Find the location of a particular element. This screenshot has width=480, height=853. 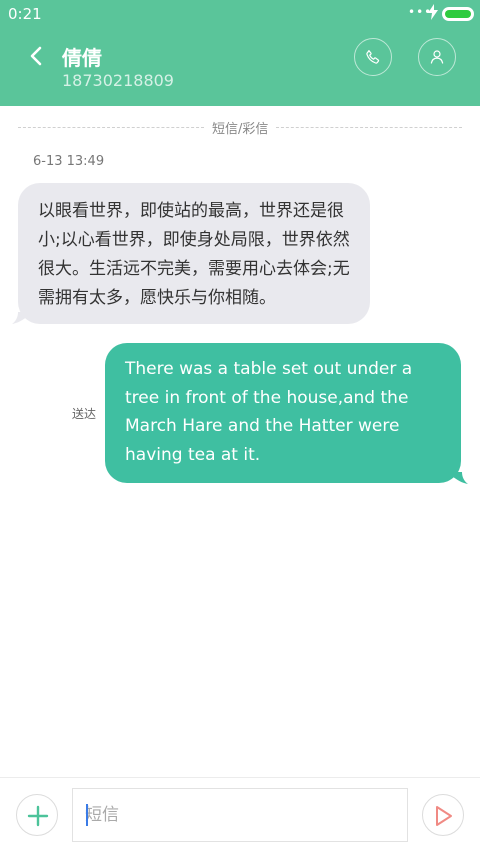

text-cursor is located at coordinates (87, 815).